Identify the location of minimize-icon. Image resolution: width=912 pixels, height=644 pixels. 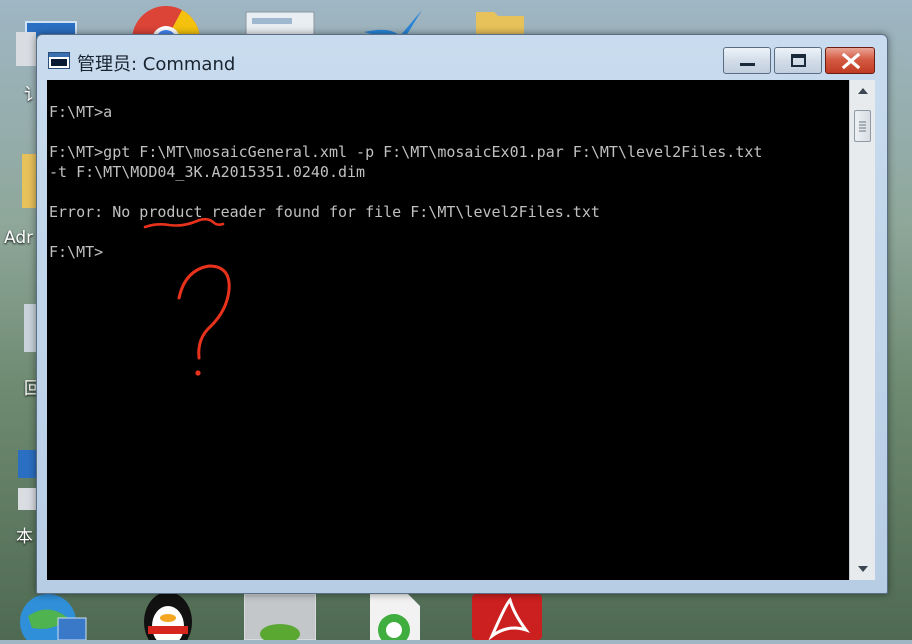
(747, 64).